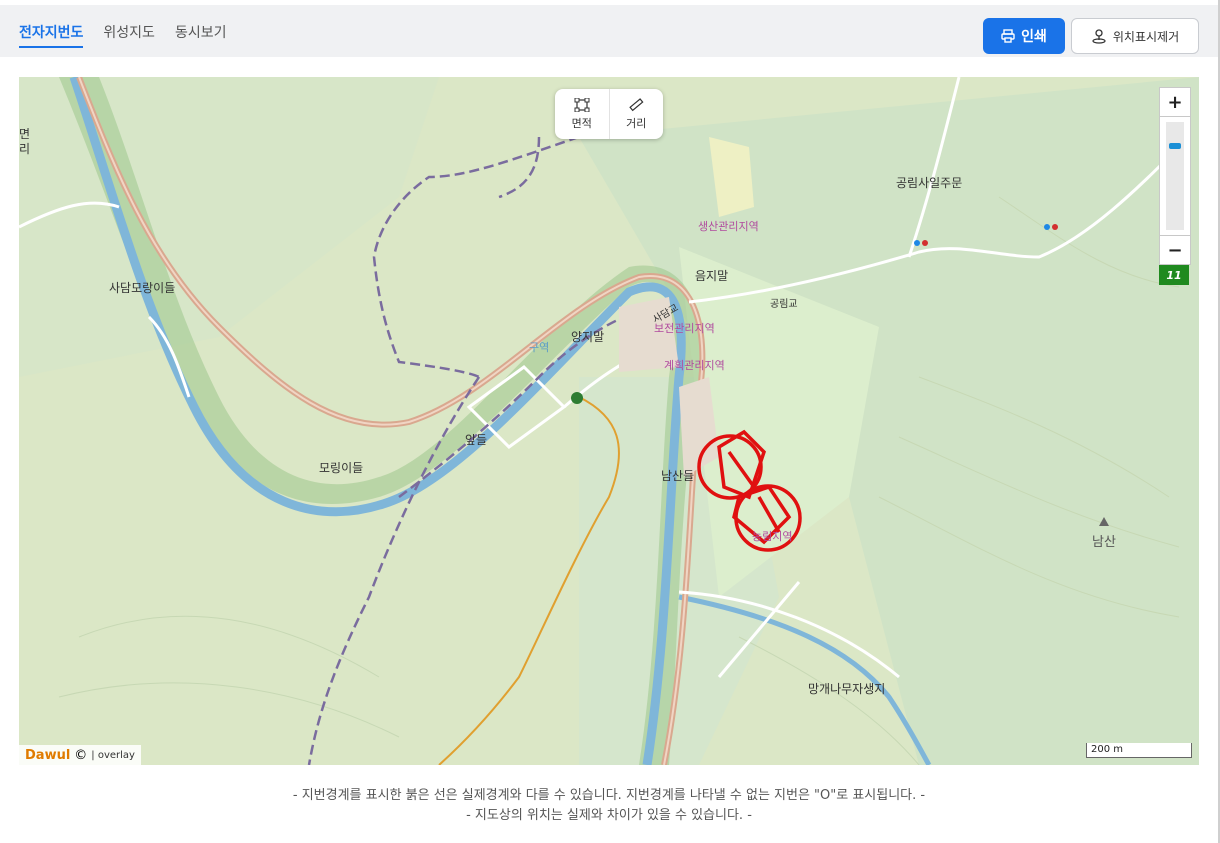 This screenshot has width=1220, height=843. Describe the element at coordinates (25, 149) in the screenshot. I see `place-label-cut-2: 리` at that location.